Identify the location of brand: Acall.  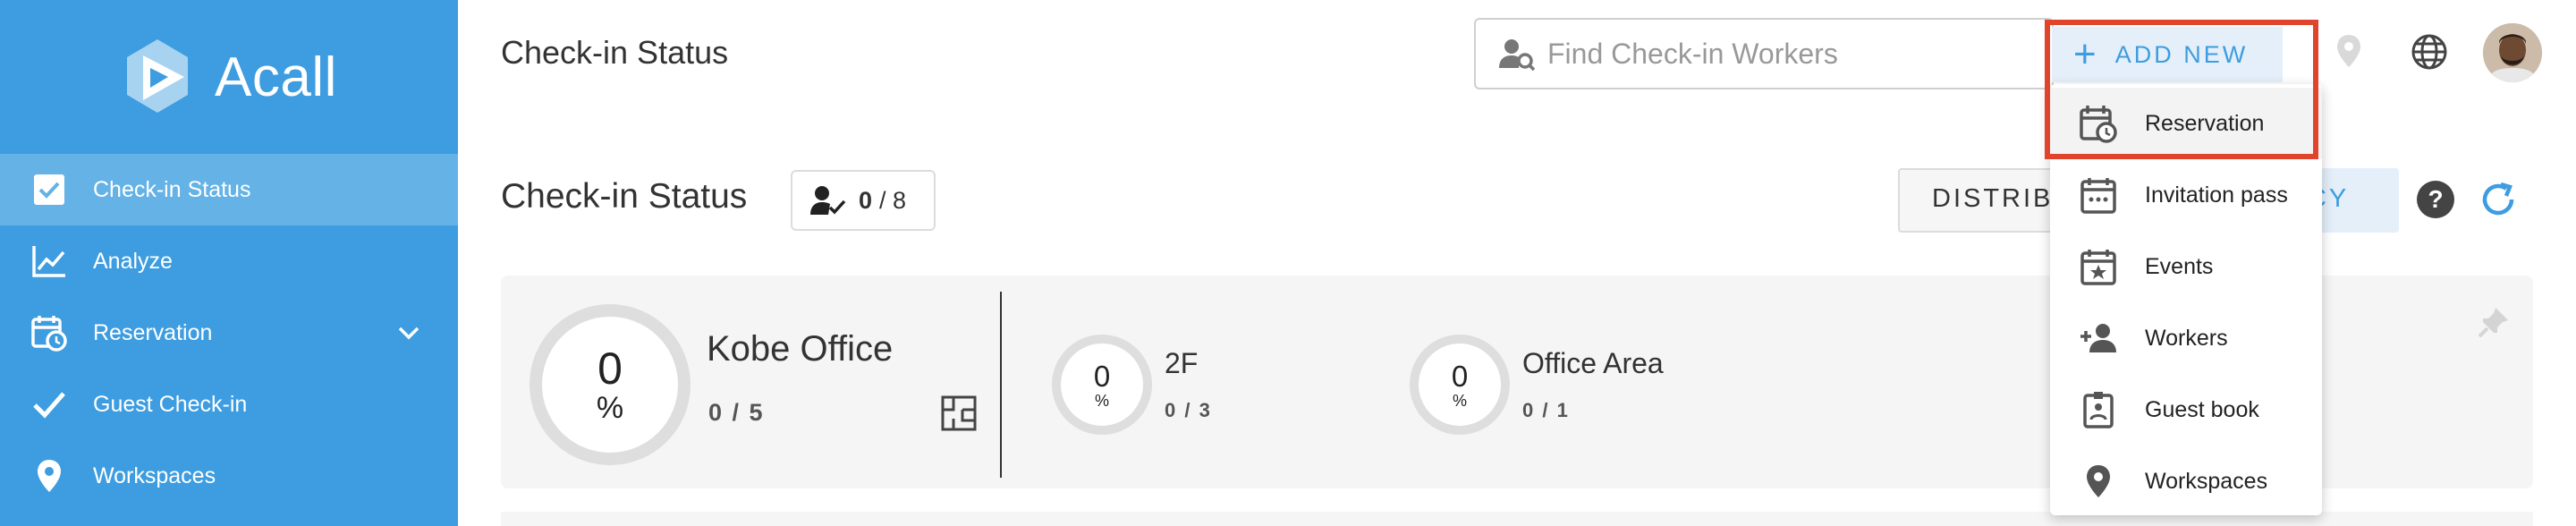
(226, 77).